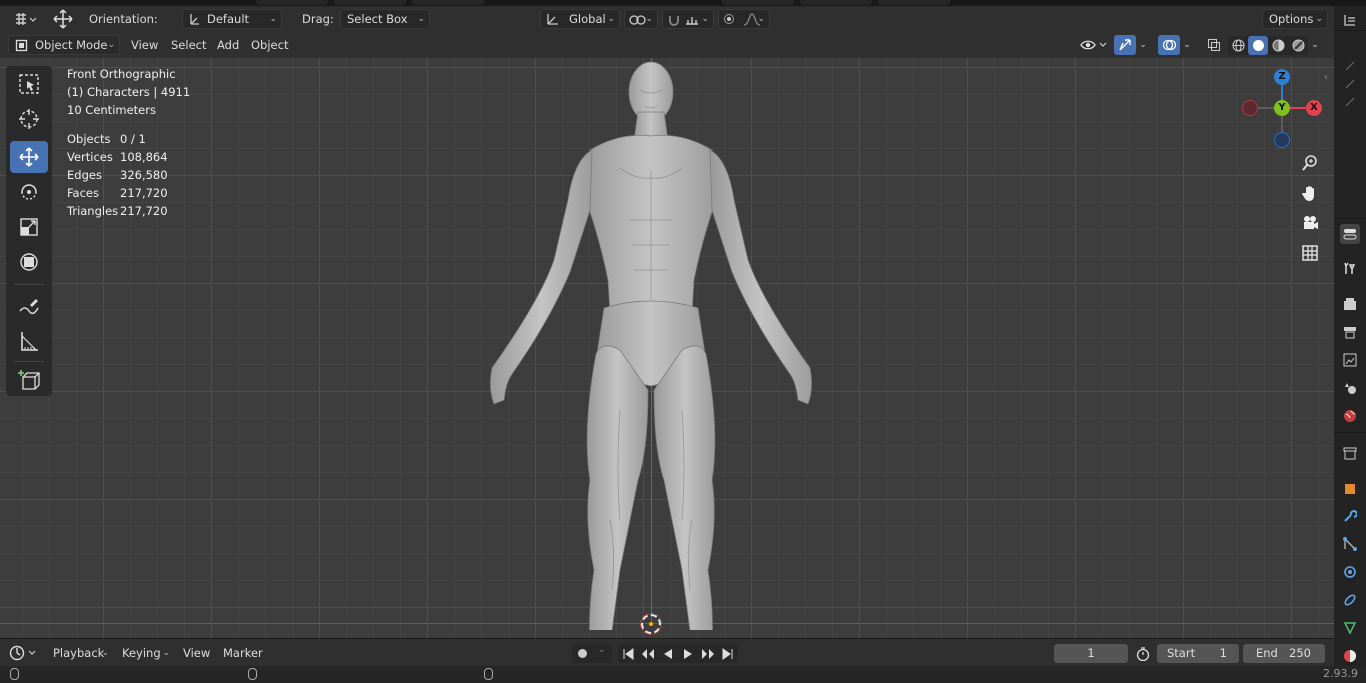  Describe the element at coordinates (24, 653) in the screenshot. I see `timeline-editor-type-icon` at that location.